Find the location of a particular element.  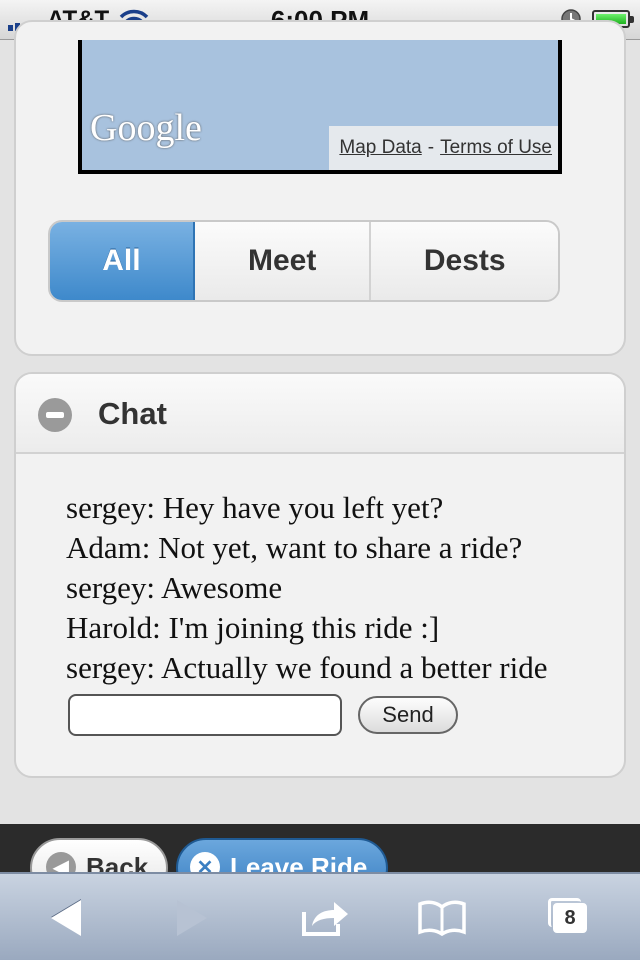

chat-message: sergey: Actually we found a better ride is located at coordinates (307, 667).